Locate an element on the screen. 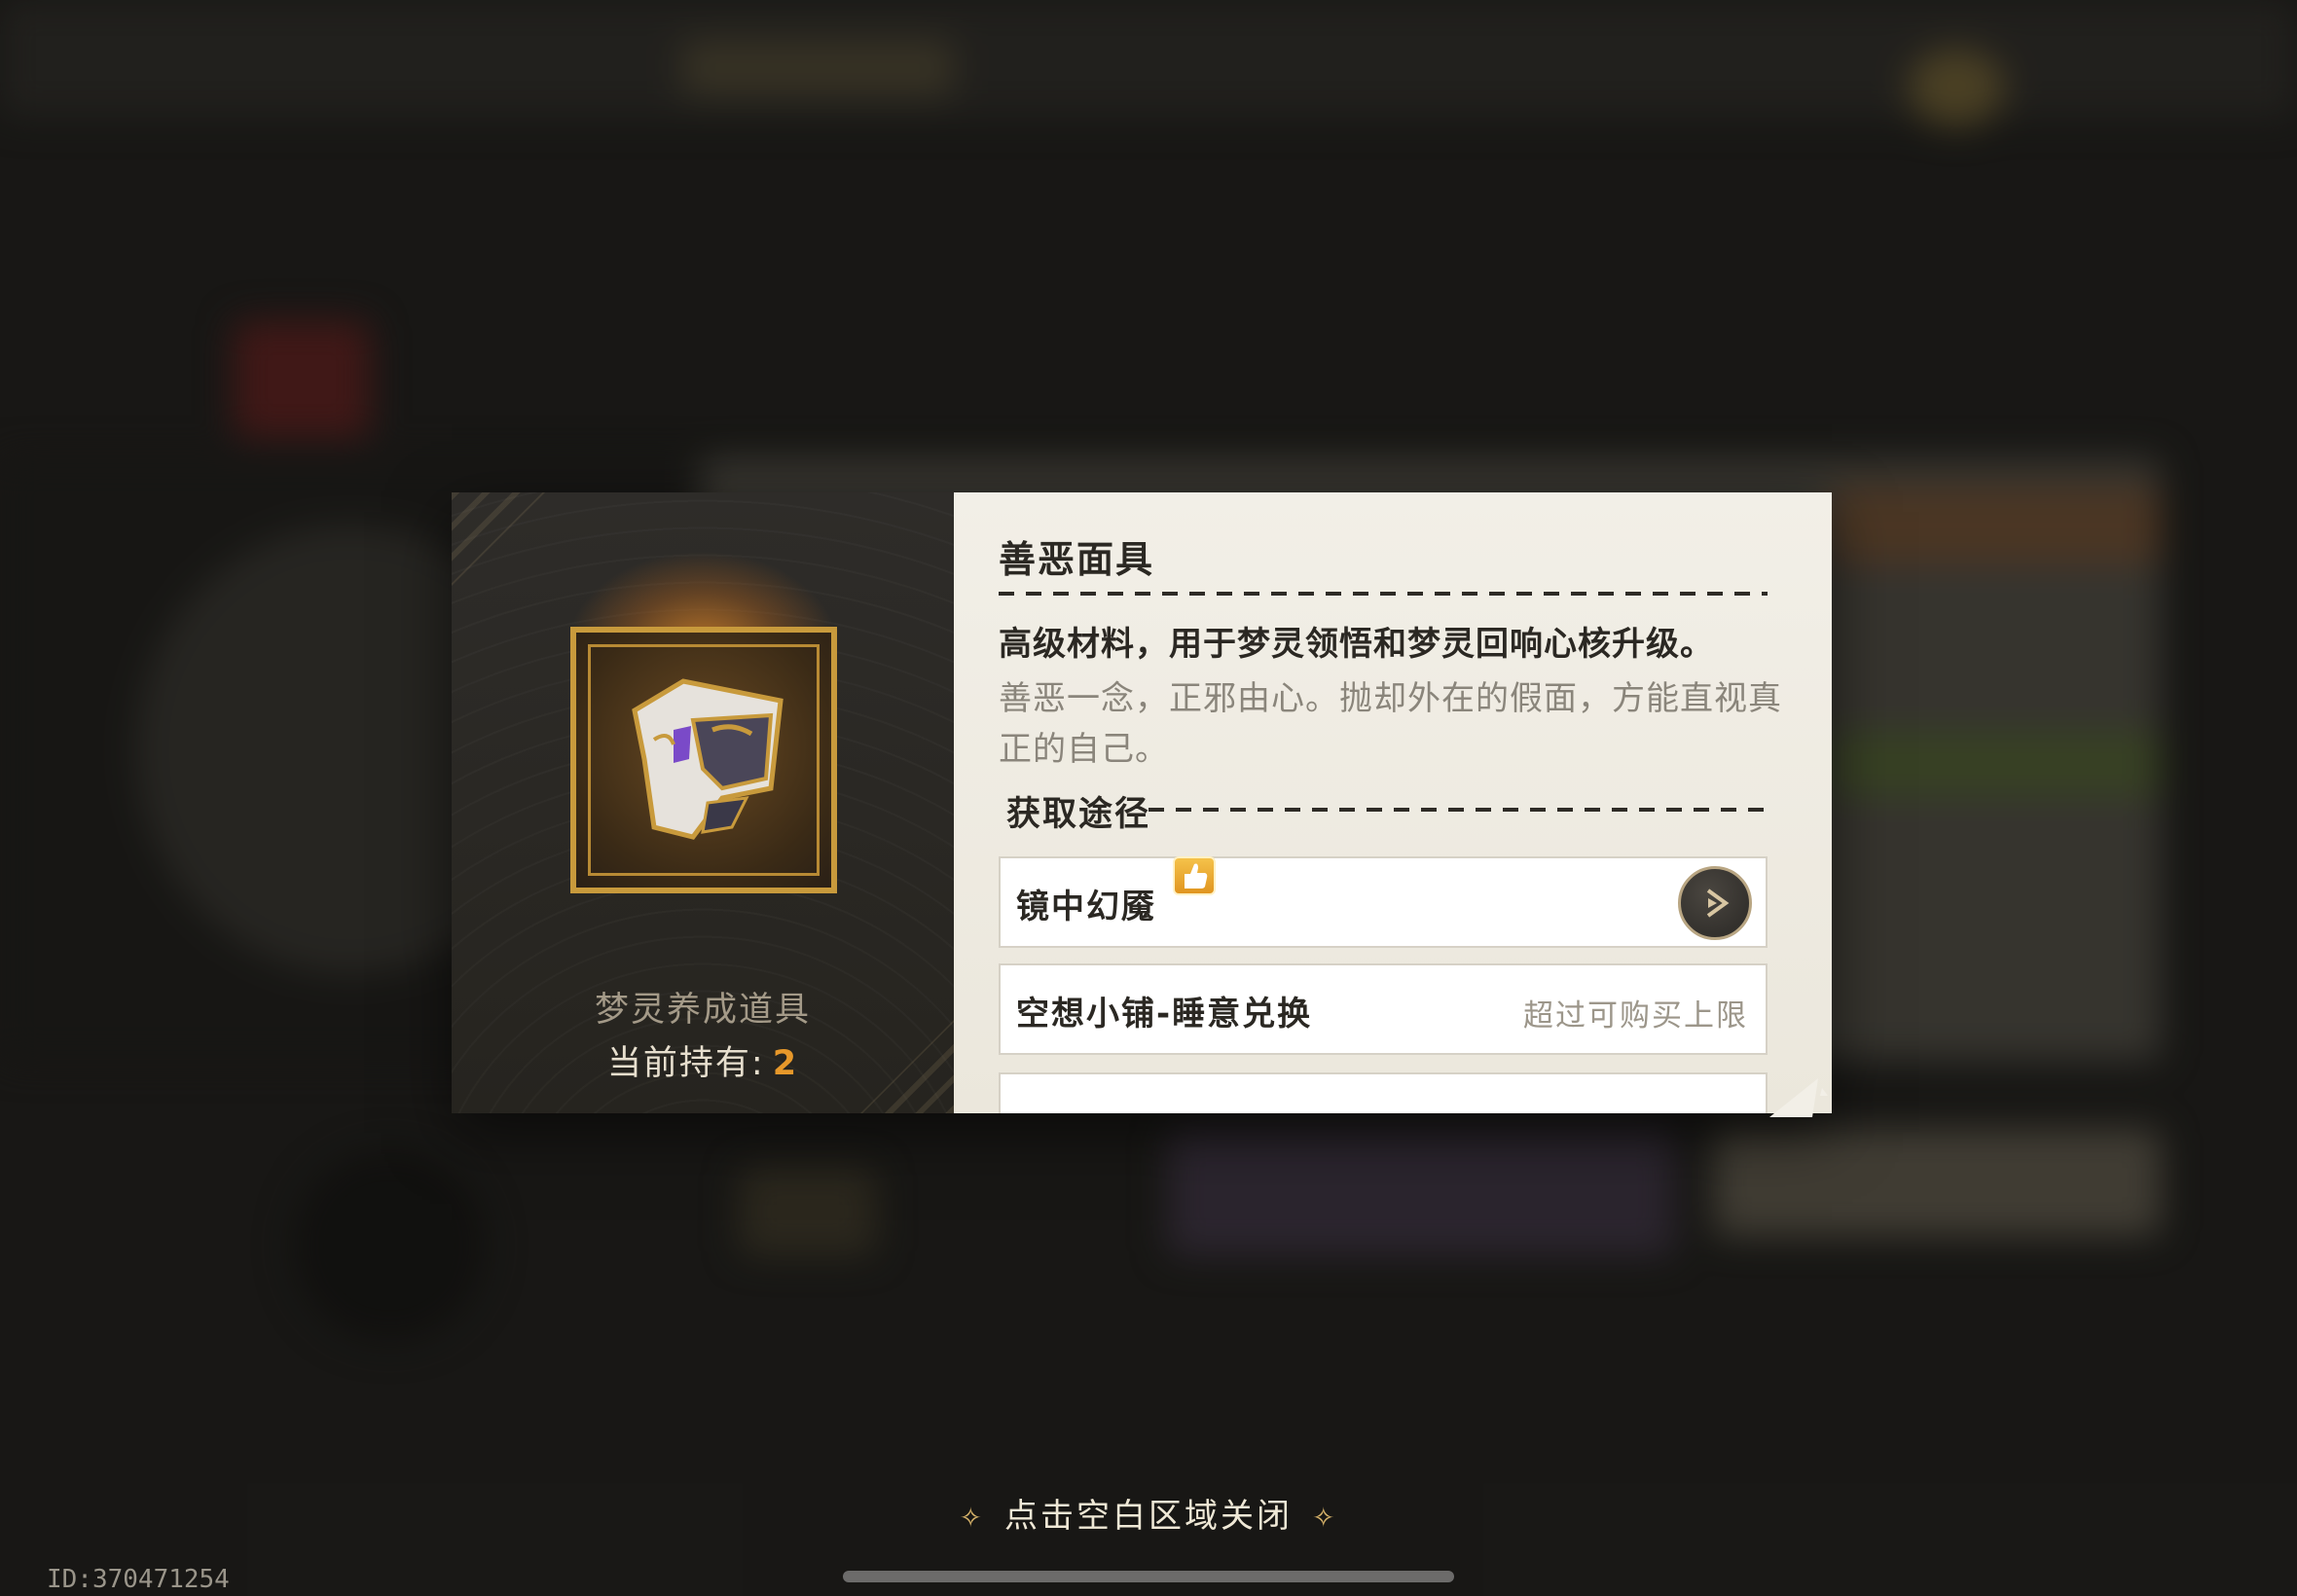  source-row-shop: 空想小铺-睡意兑换 超过可购买上限 is located at coordinates (1383, 1009).